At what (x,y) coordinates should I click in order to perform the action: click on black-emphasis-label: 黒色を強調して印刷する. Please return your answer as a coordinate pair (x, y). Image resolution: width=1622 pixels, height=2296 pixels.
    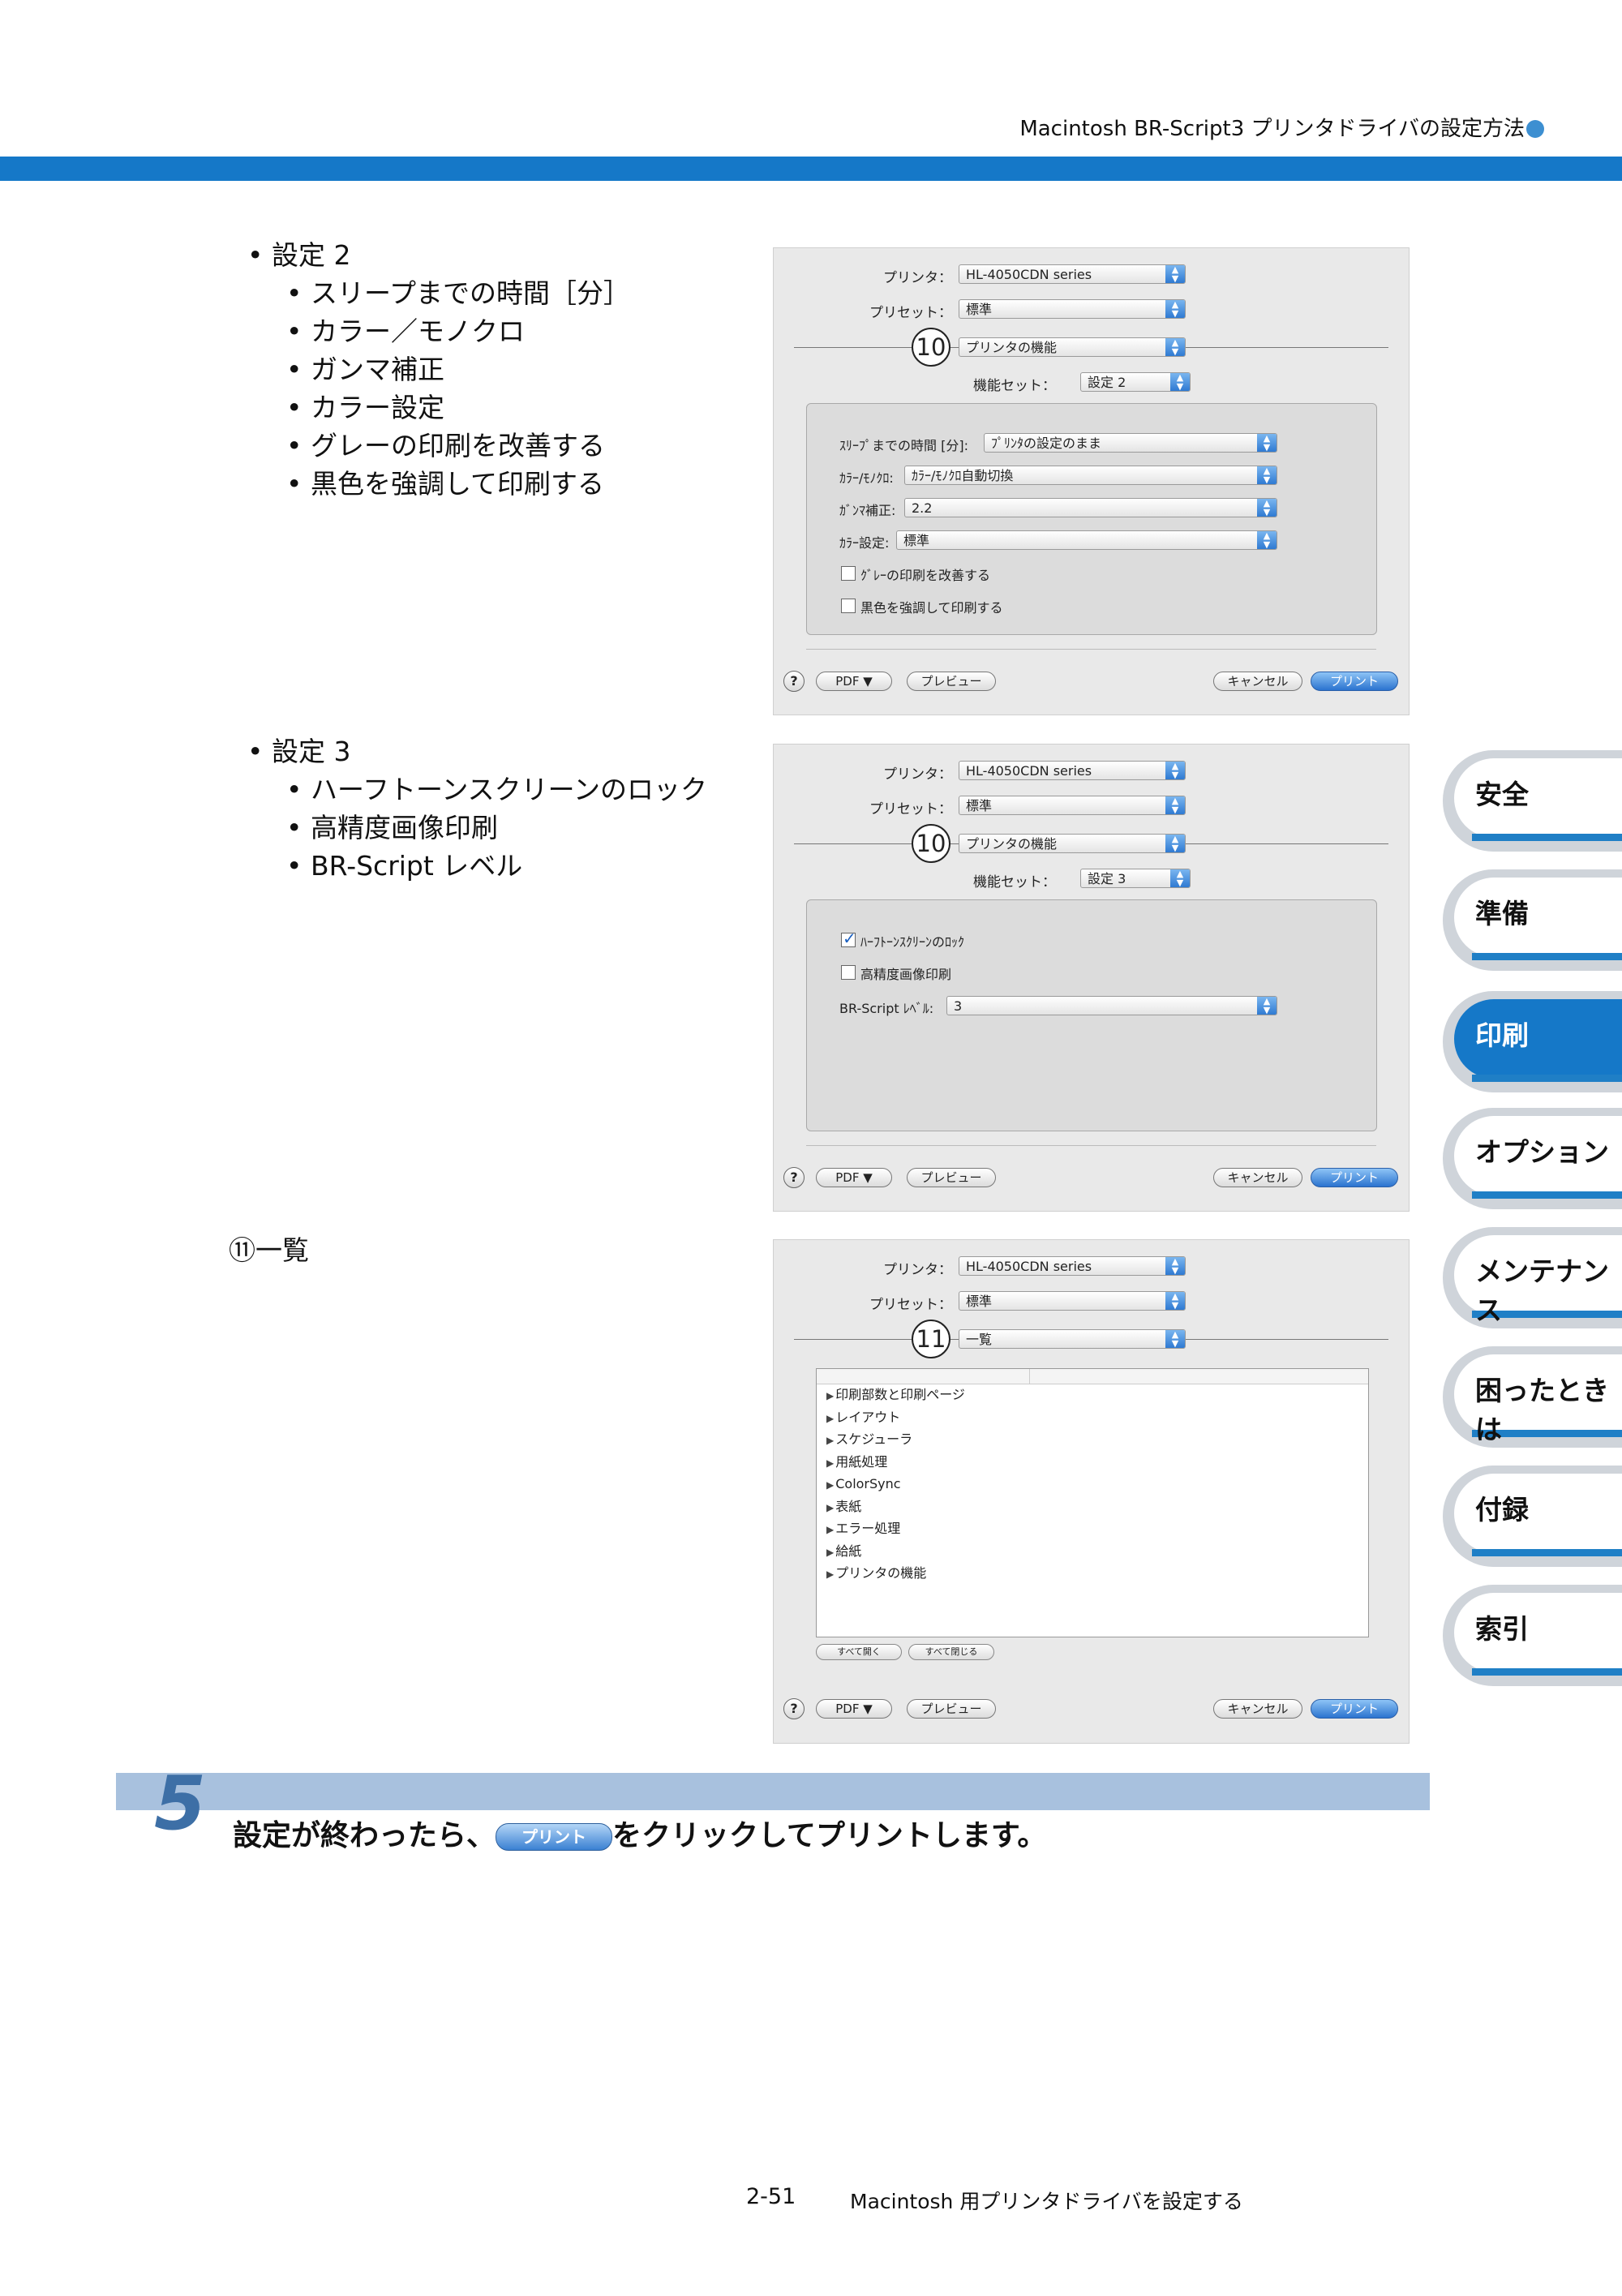
    Looking at the image, I should click on (932, 608).